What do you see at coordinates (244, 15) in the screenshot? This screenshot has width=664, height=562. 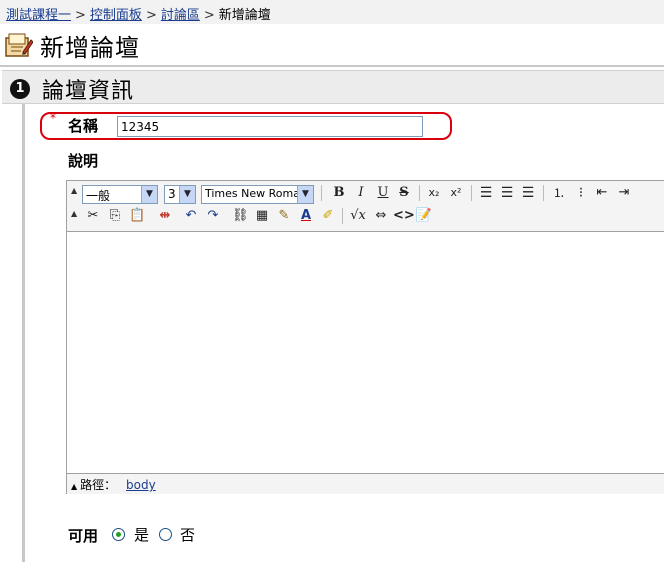 I see `breadcrumb-current: 新增論壇` at bounding box center [244, 15].